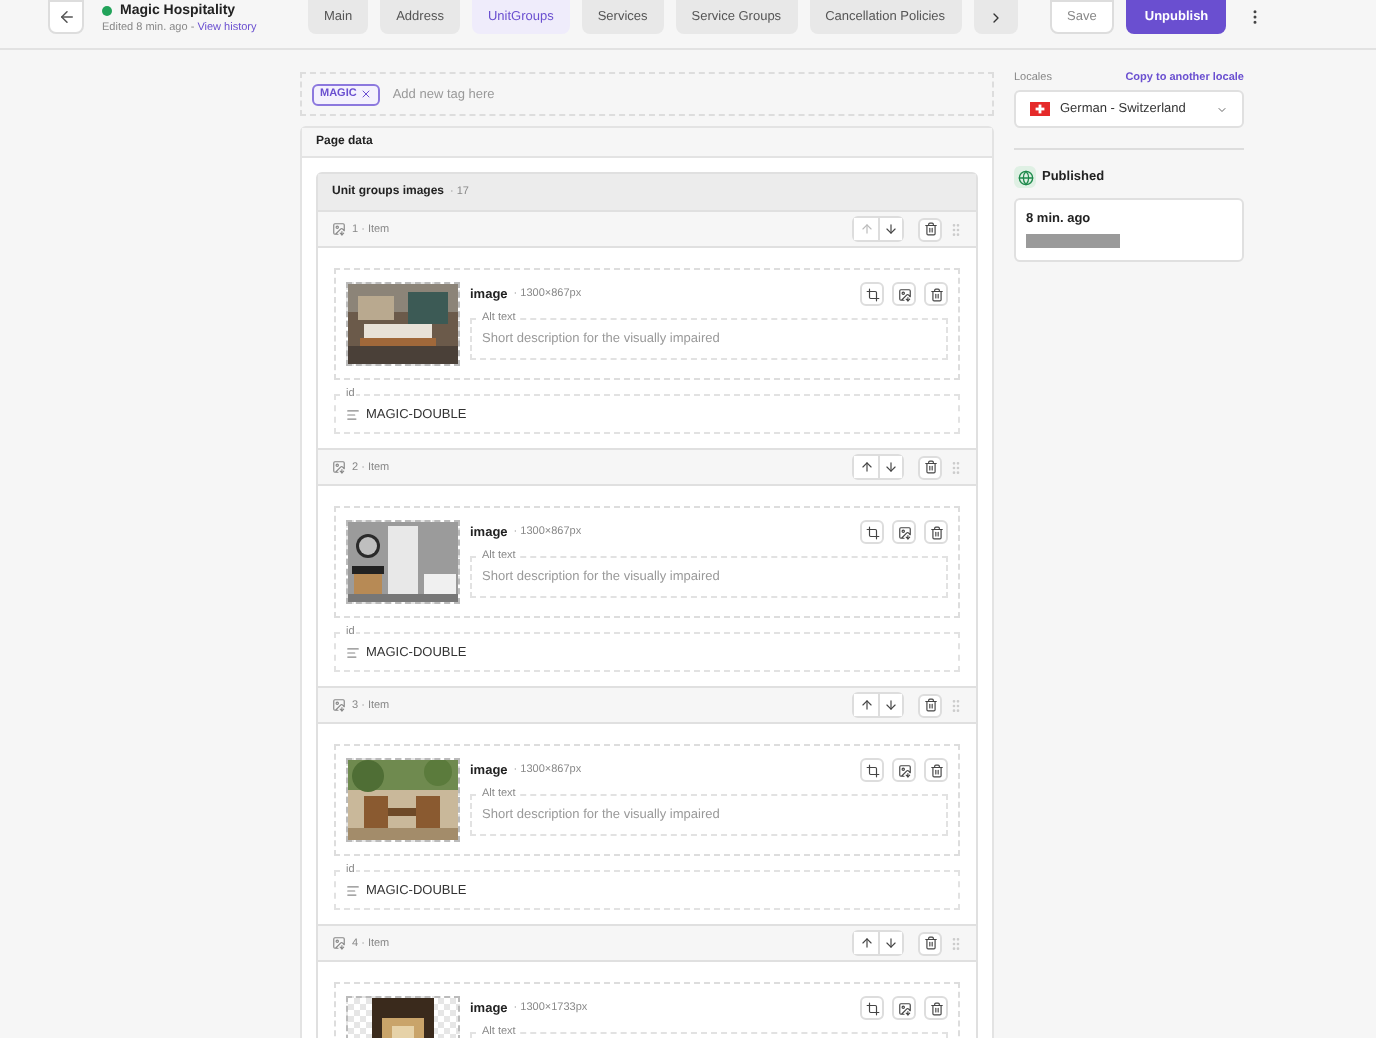 This screenshot has width=1376, height=1038. I want to click on status-dot, so click(107, 11).